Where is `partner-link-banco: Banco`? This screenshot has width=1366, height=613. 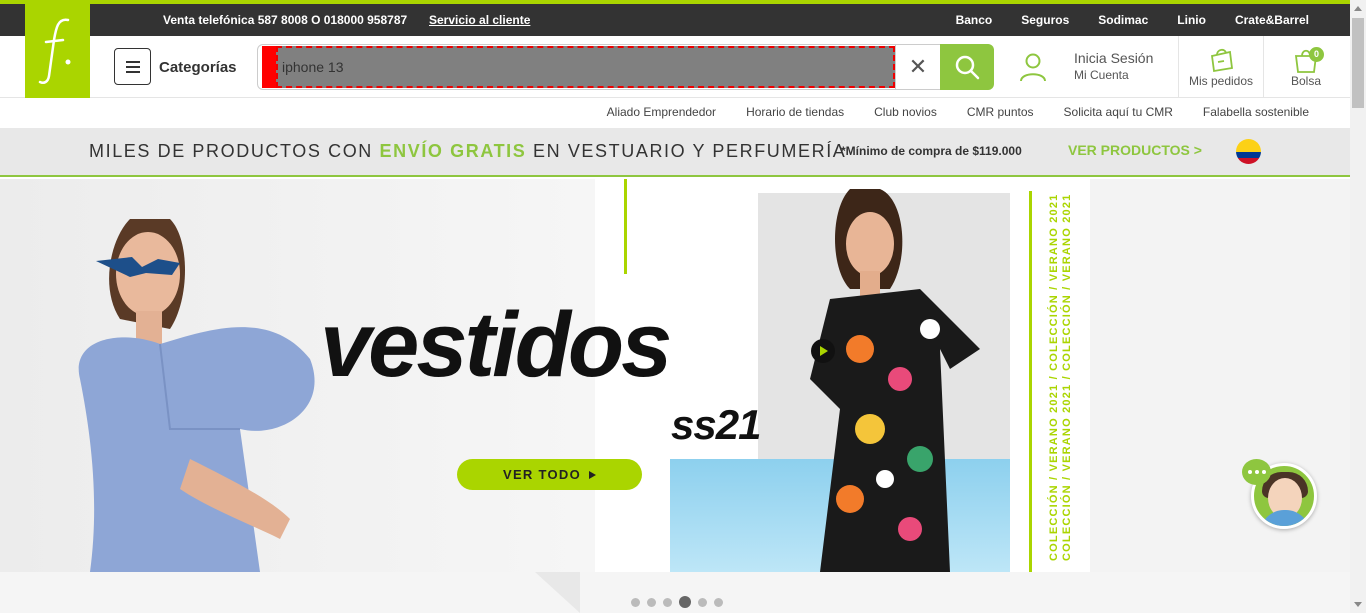 partner-link-banco: Banco is located at coordinates (974, 20).